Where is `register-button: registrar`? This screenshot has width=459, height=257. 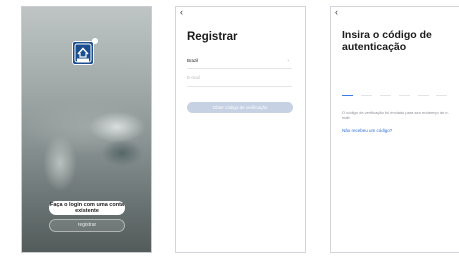 register-button: registrar is located at coordinates (87, 225).